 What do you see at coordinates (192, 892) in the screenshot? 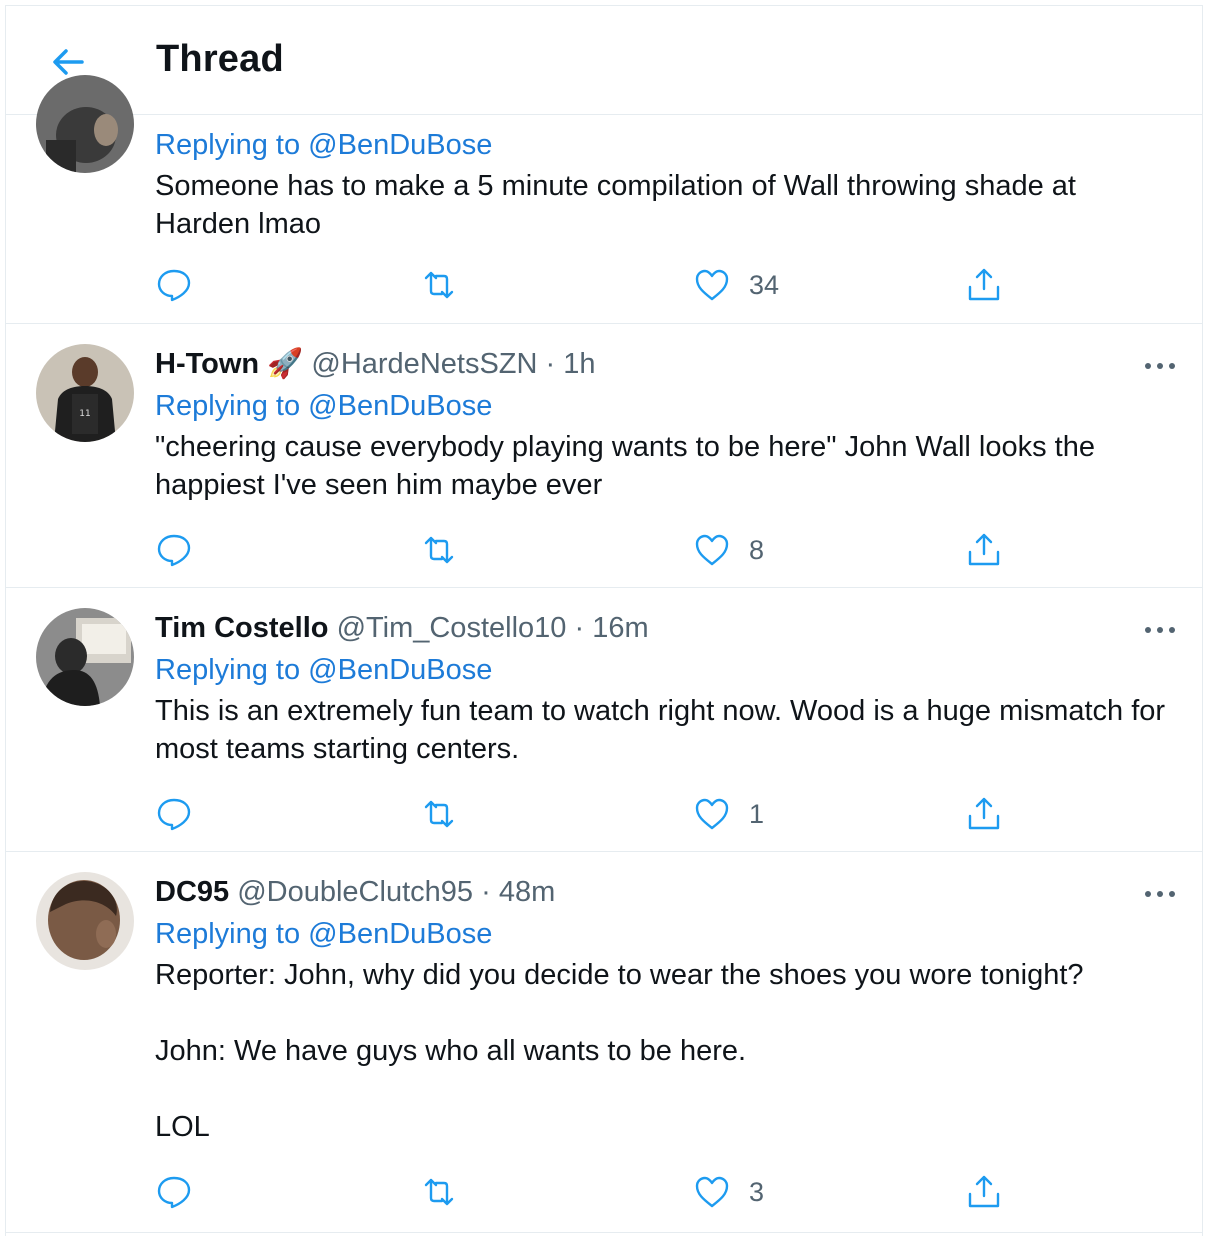
I see `display-name: DC95` at bounding box center [192, 892].